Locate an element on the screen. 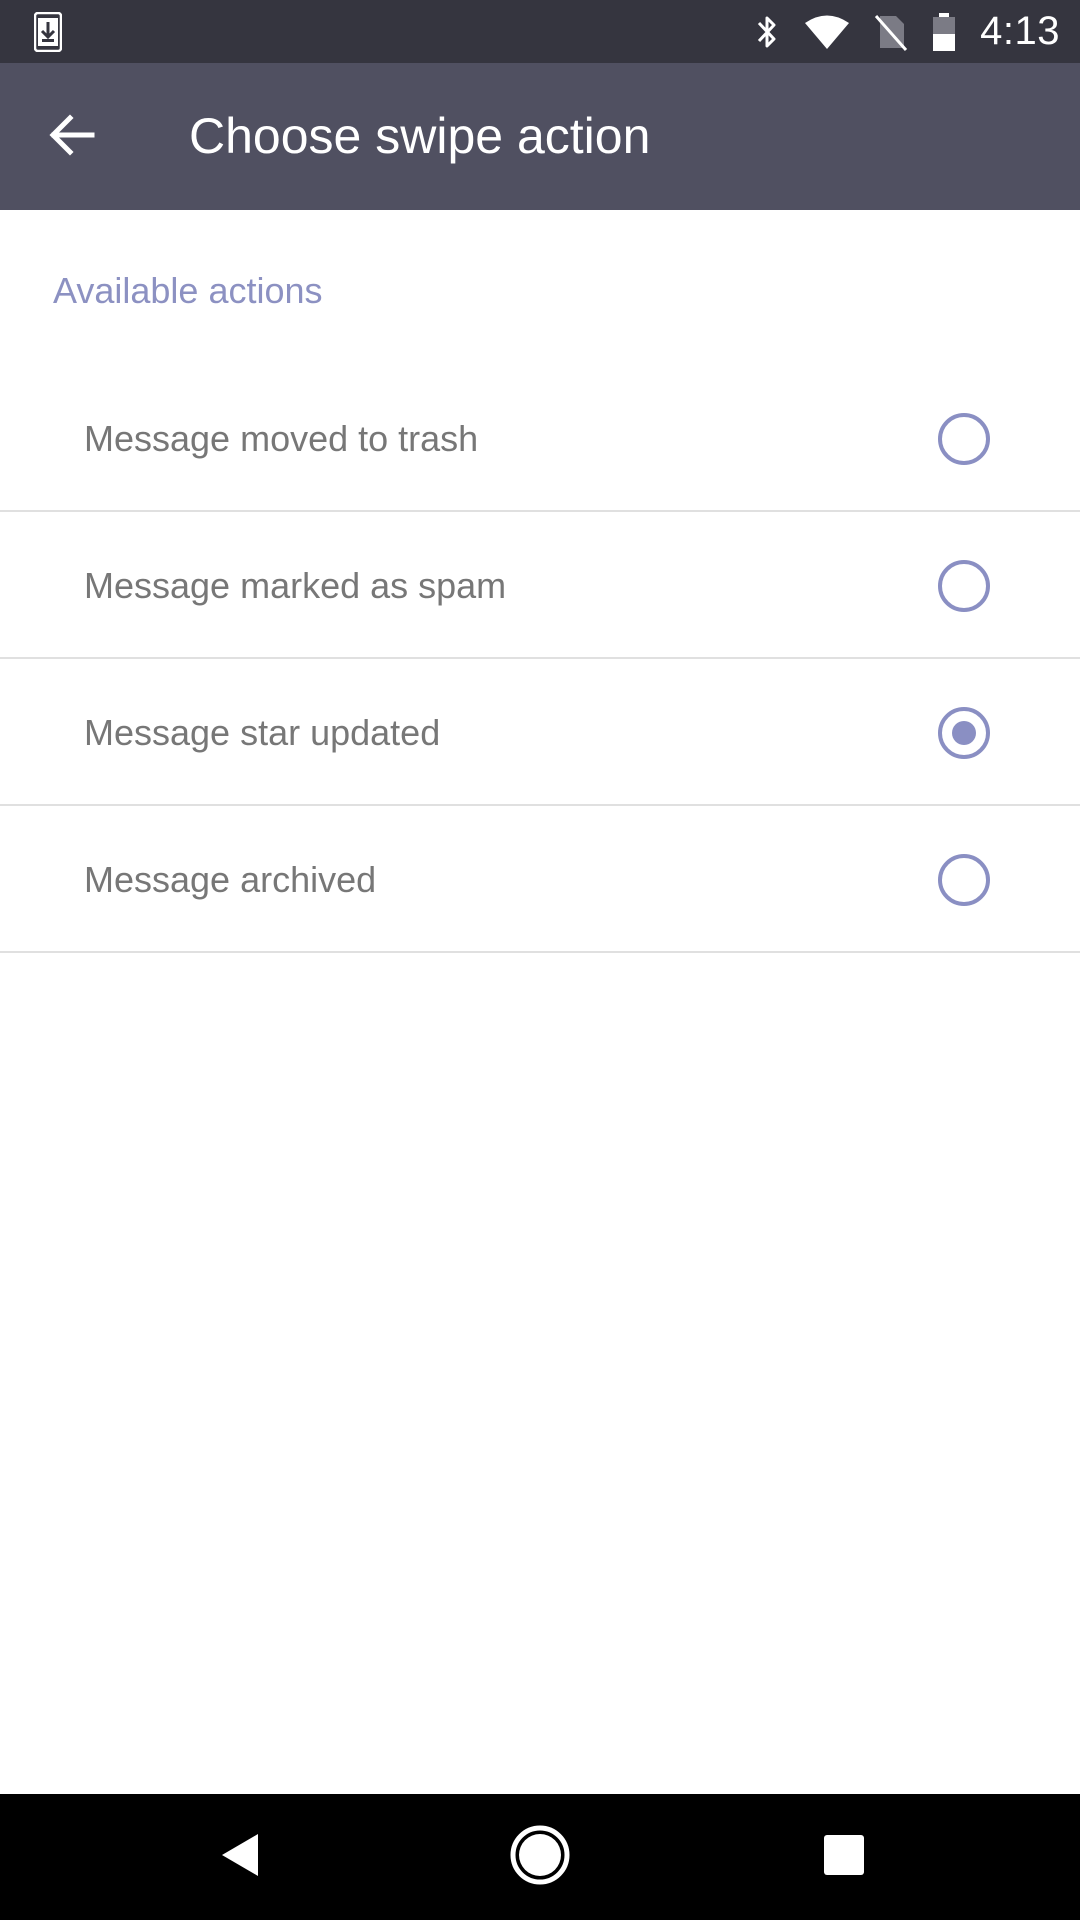  arrow-left-icon is located at coordinates (72, 137).